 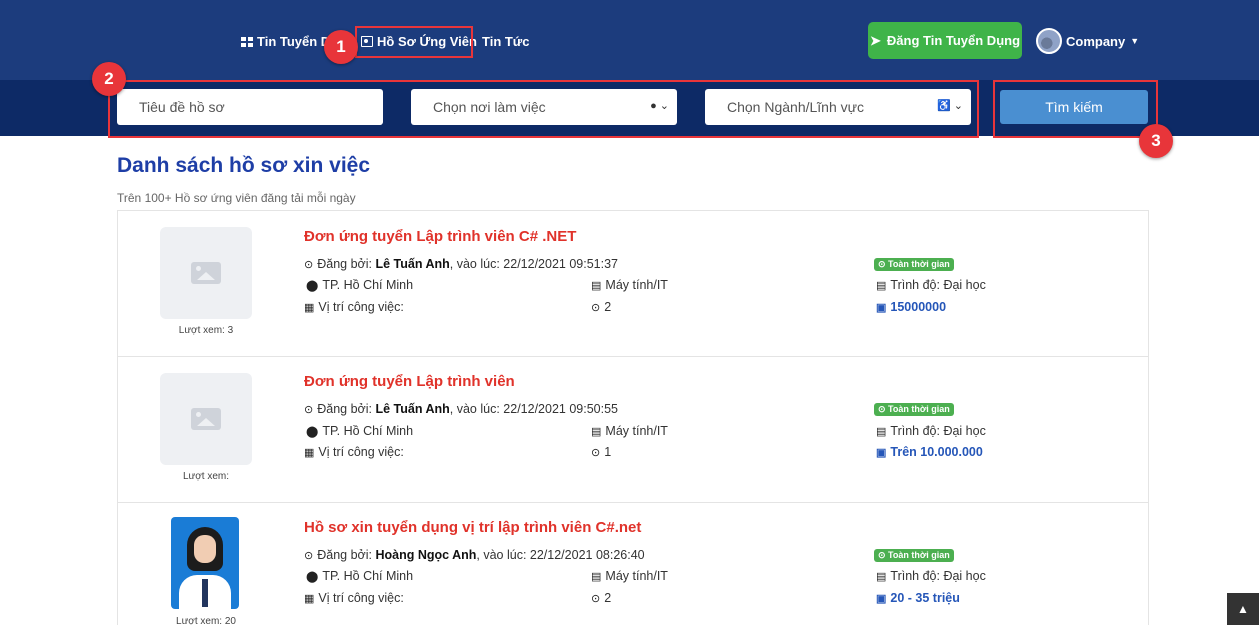 What do you see at coordinates (109, 79) in the screenshot?
I see `annotation-badge-2: 2` at bounding box center [109, 79].